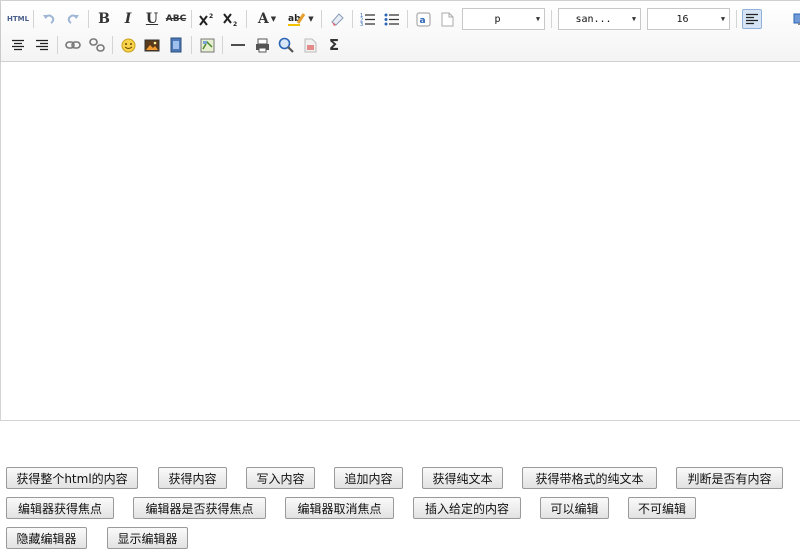 The image size is (800, 552). Describe the element at coordinates (729, 478) in the screenshot. I see `has-contents-button: 判断是否有内容` at that location.